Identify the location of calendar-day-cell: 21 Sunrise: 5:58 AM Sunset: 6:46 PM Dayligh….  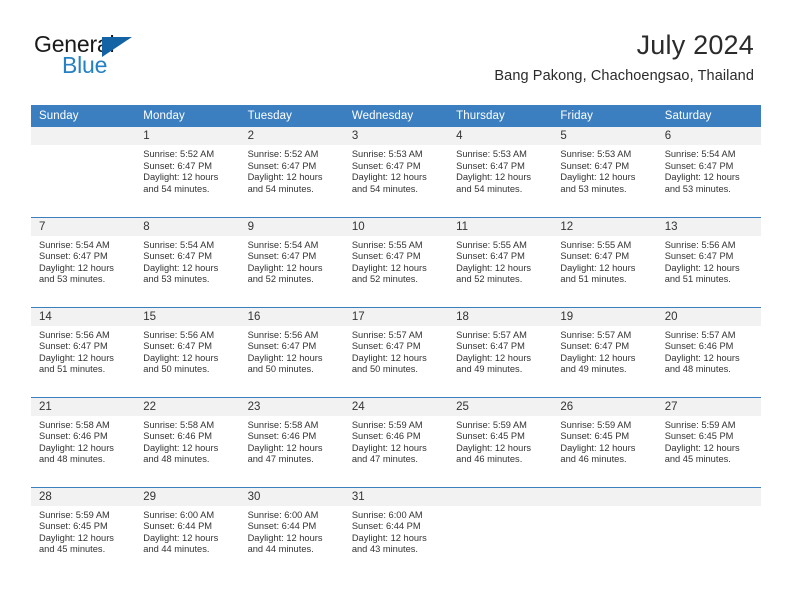
(83, 441).